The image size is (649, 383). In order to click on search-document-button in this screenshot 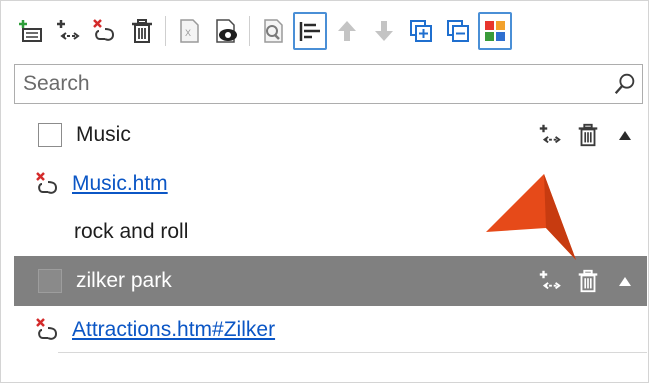, I will do `click(273, 31)`.